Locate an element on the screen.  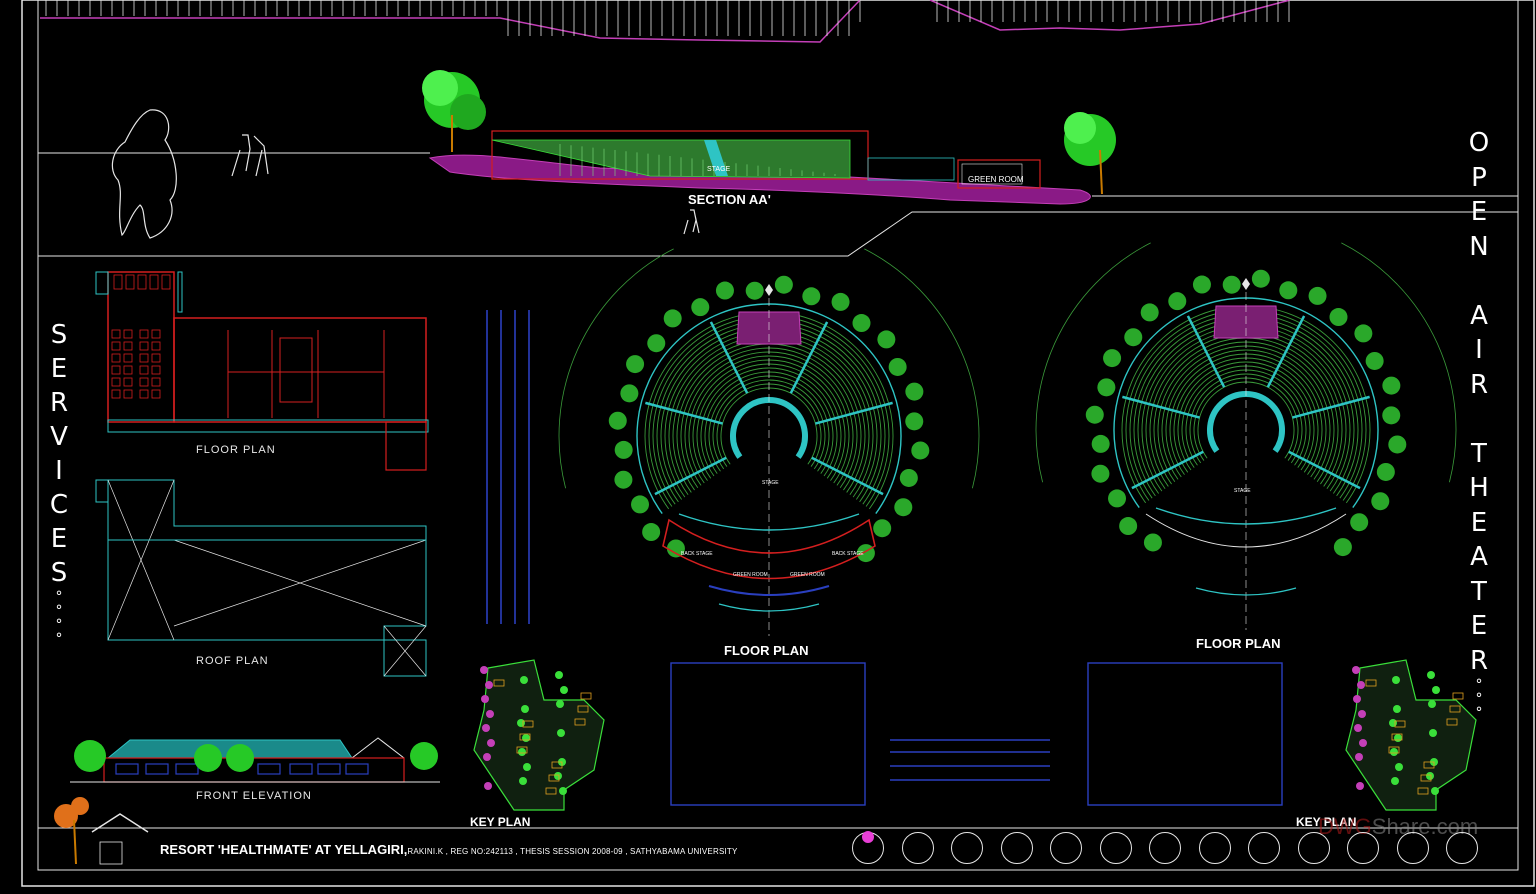
services-vertical-title: S E R V I C E S ° ° ° ° is located at coordinates (59, 482).